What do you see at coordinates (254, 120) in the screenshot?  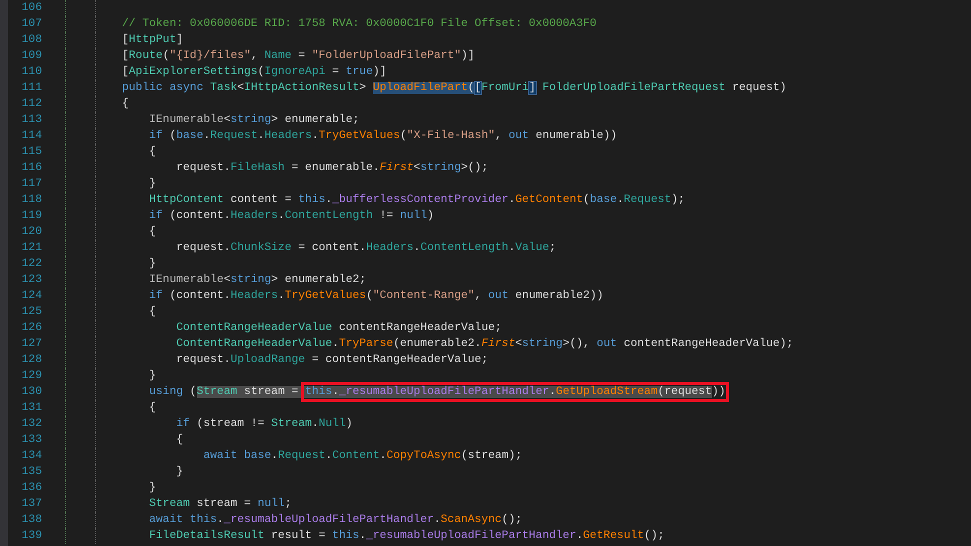 I see `code-line: IEnumerable<string> enumerable;` at bounding box center [254, 120].